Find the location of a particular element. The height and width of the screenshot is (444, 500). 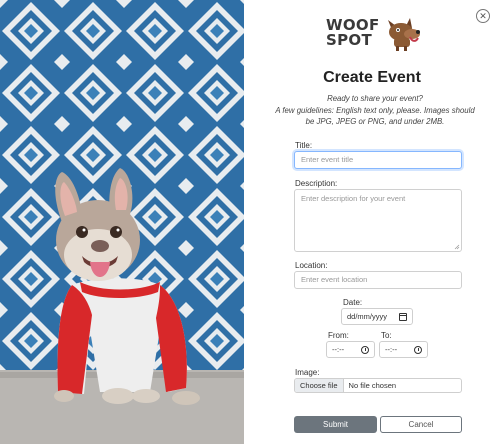

to-time-input: --:-- is located at coordinates (403, 349).